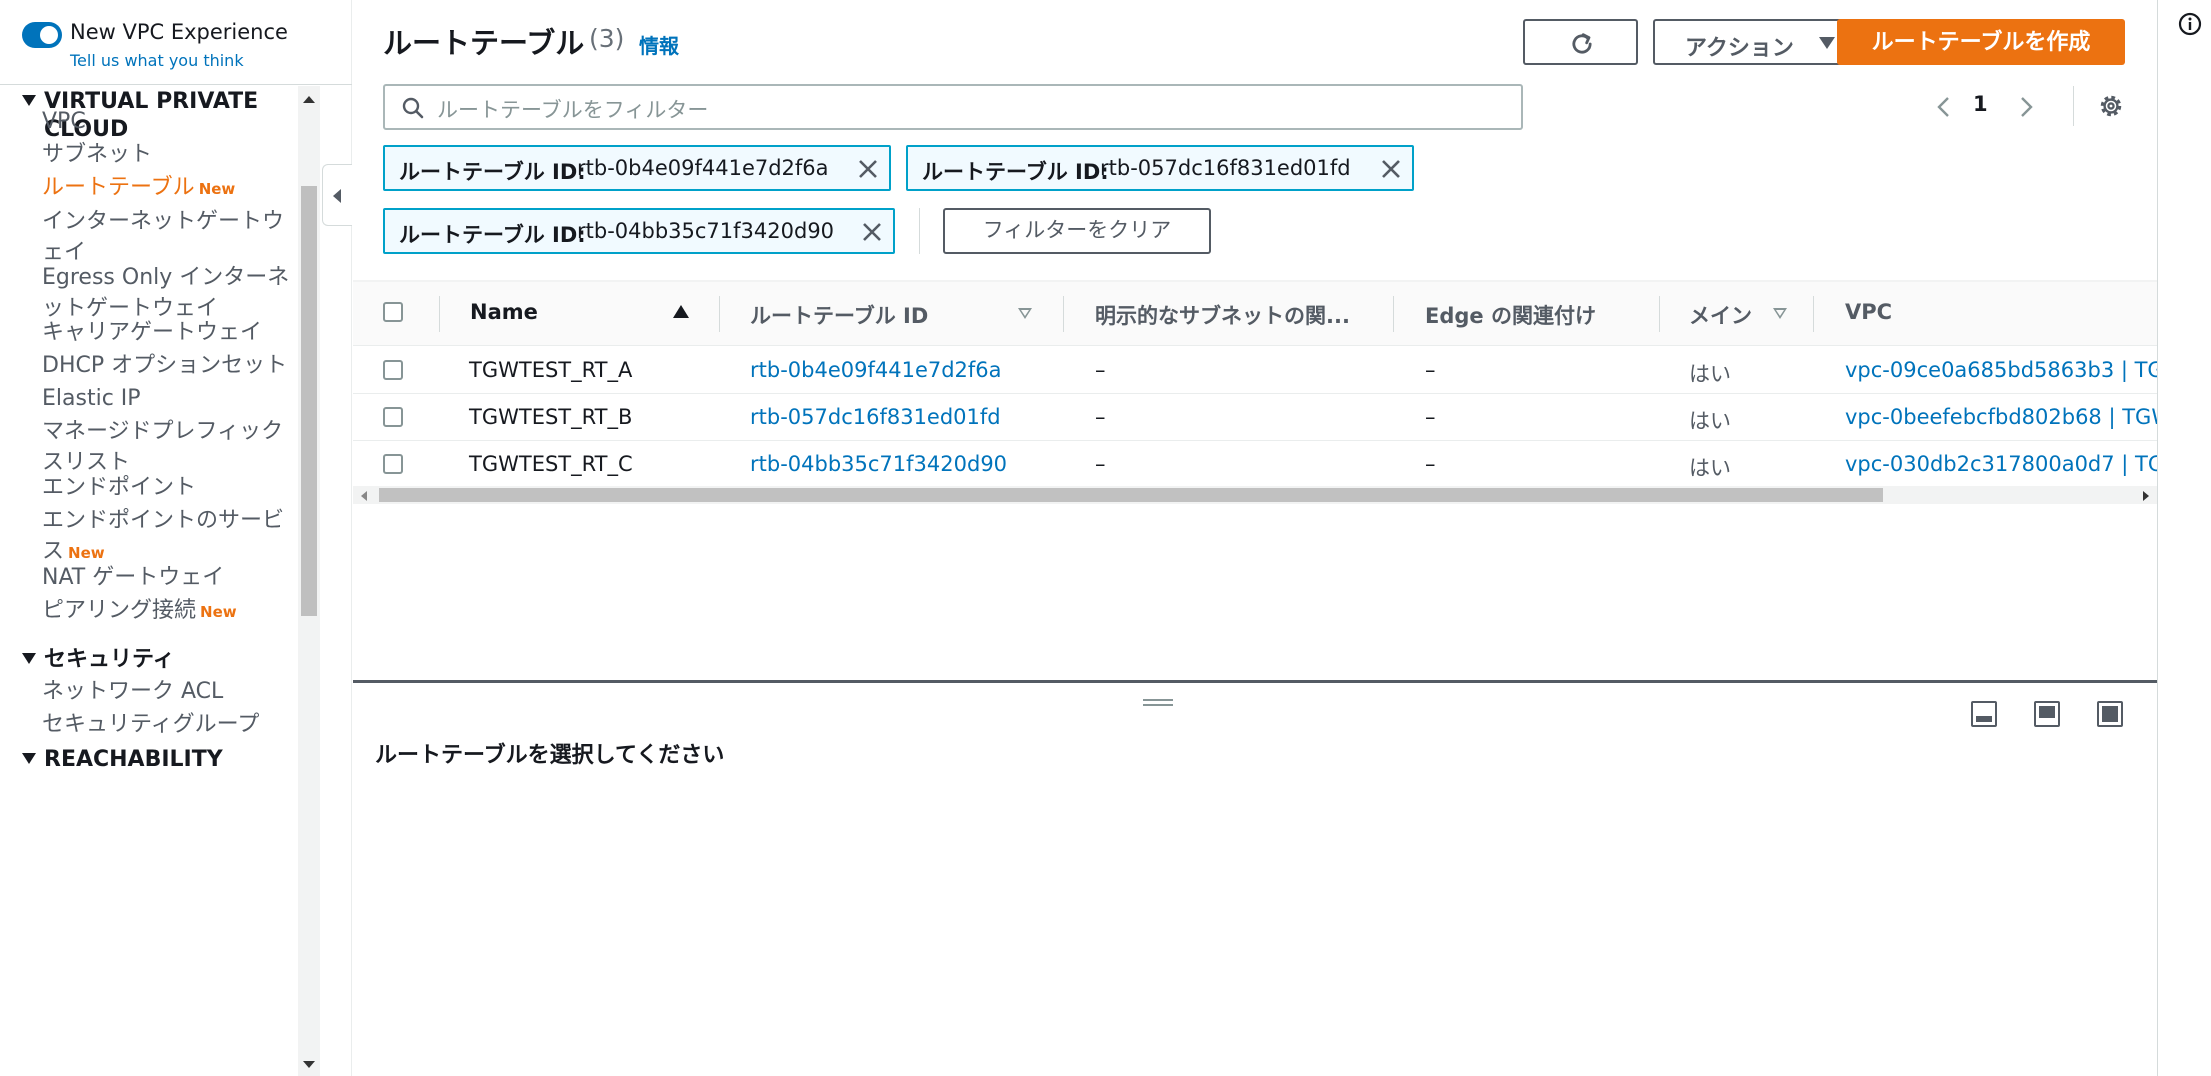 This screenshot has width=2211, height=1076. Describe the element at coordinates (167, 537) in the screenshot. I see `nav-item-endpoint-services: エンドポイントのサービス New` at that location.